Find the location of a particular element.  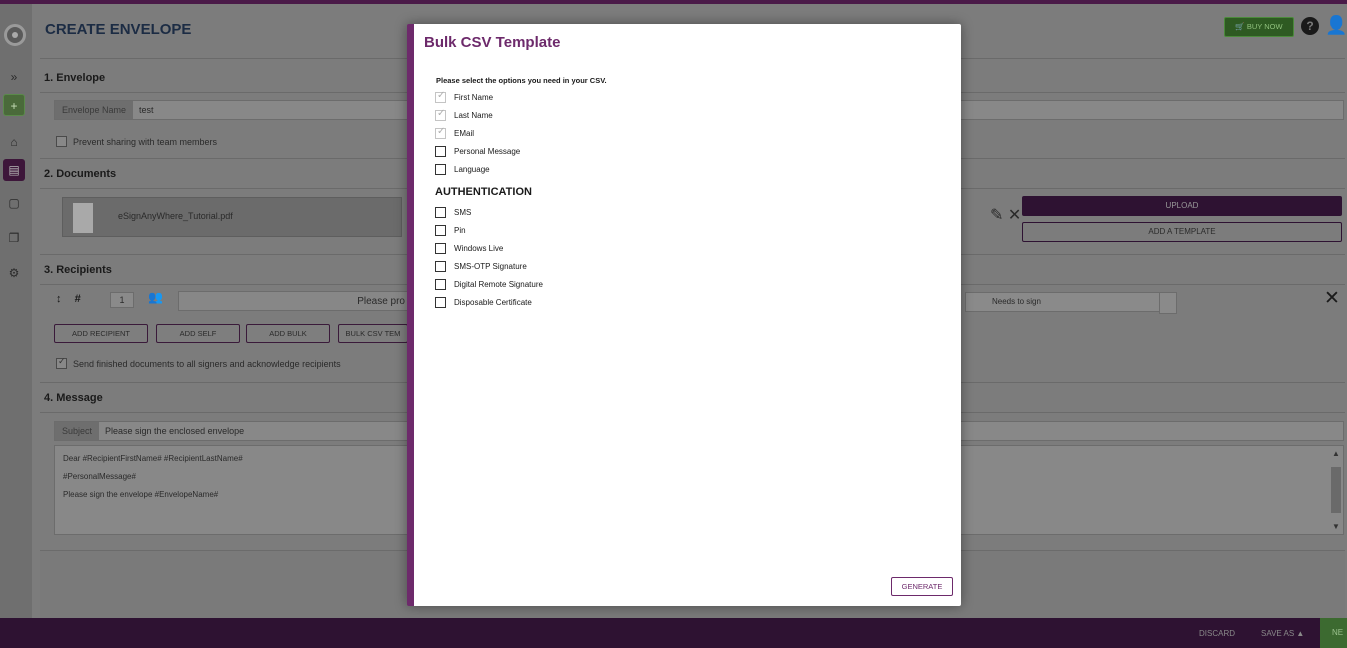

option-language: Language is located at coordinates (462, 169).